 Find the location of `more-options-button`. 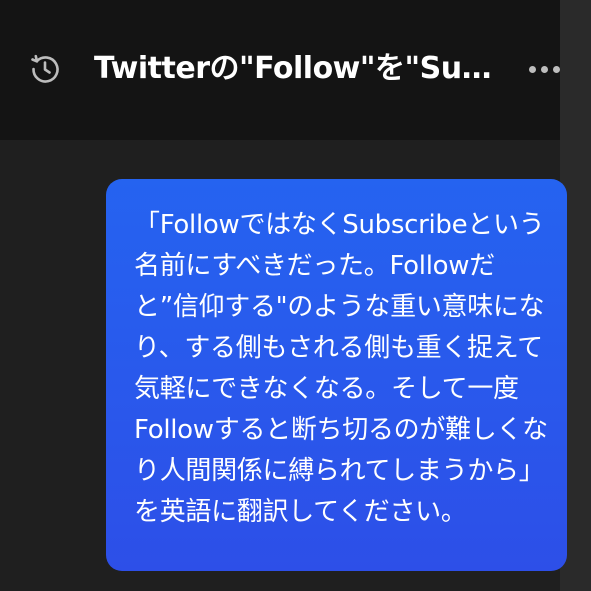

more-options-button is located at coordinates (544, 69).